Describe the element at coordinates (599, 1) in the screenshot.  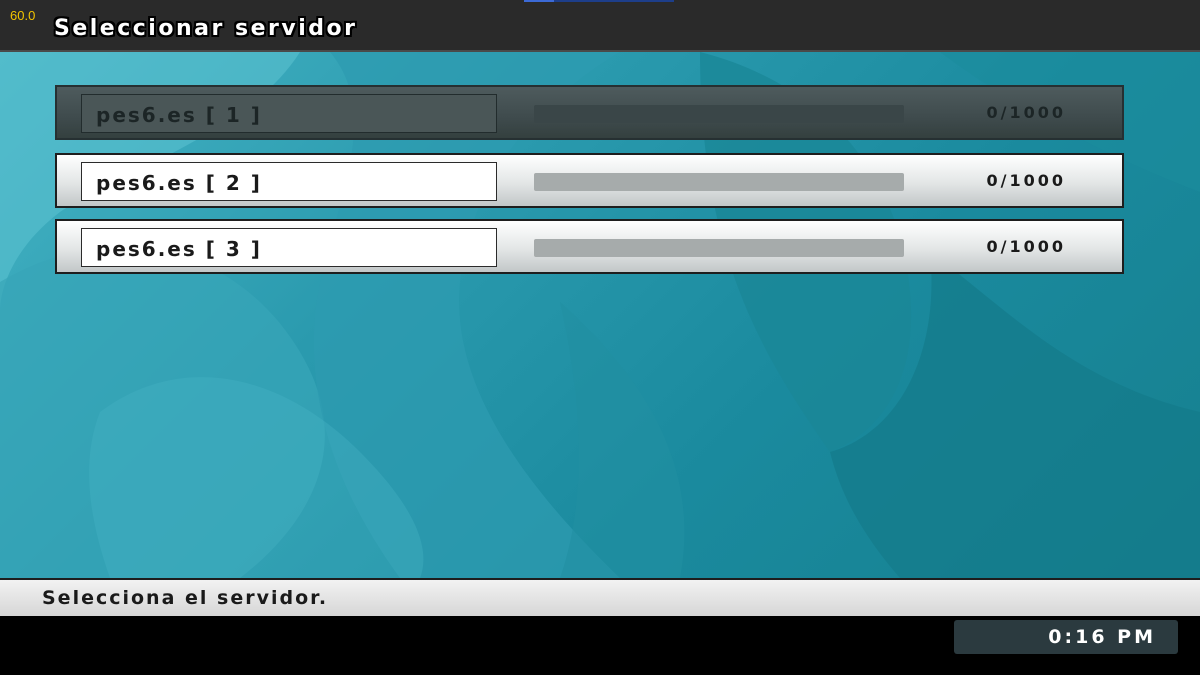
I see `top-marker` at that location.